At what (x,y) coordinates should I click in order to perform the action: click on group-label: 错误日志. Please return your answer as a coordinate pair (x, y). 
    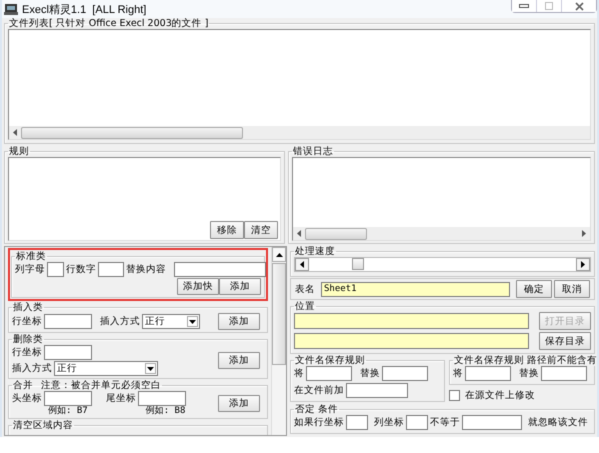
    Looking at the image, I should click on (313, 151).